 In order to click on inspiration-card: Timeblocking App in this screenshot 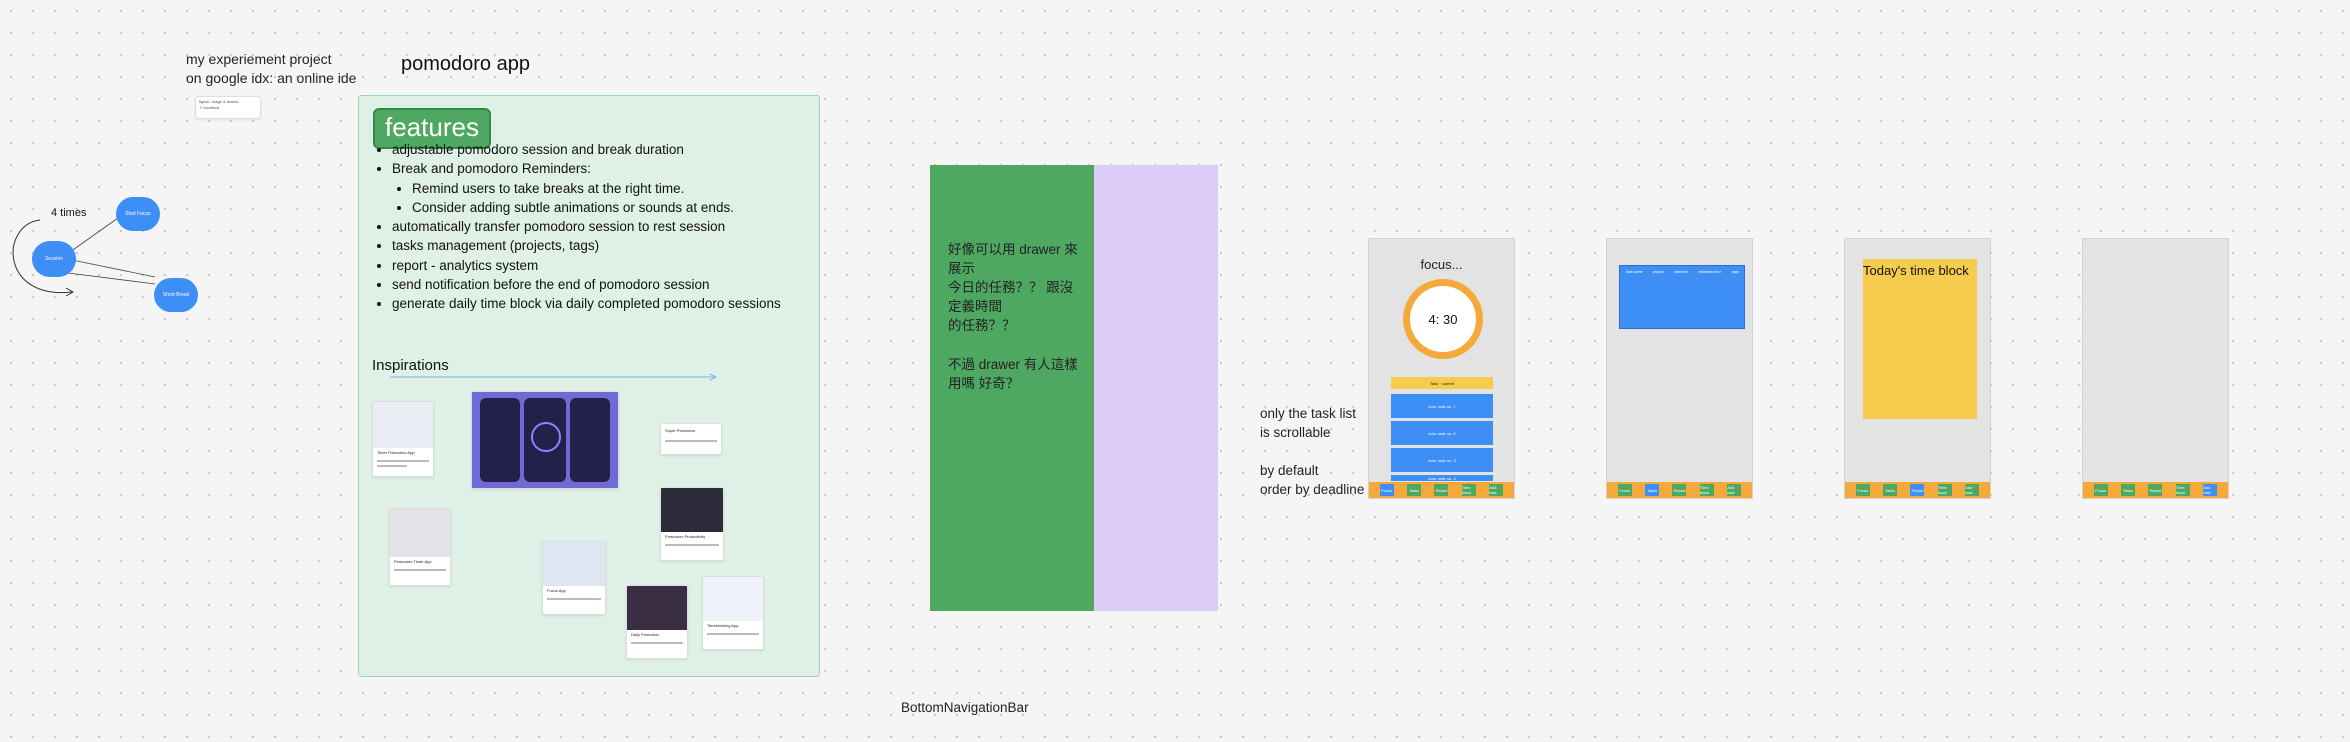, I will do `click(733, 613)`.